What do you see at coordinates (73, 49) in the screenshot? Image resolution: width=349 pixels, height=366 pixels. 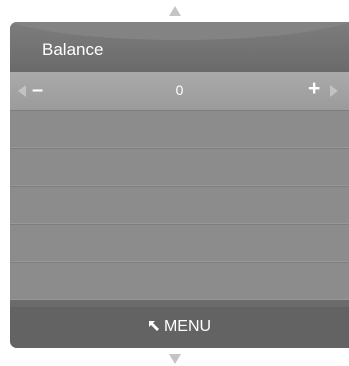 I see `panel-title: Balance` at bounding box center [73, 49].